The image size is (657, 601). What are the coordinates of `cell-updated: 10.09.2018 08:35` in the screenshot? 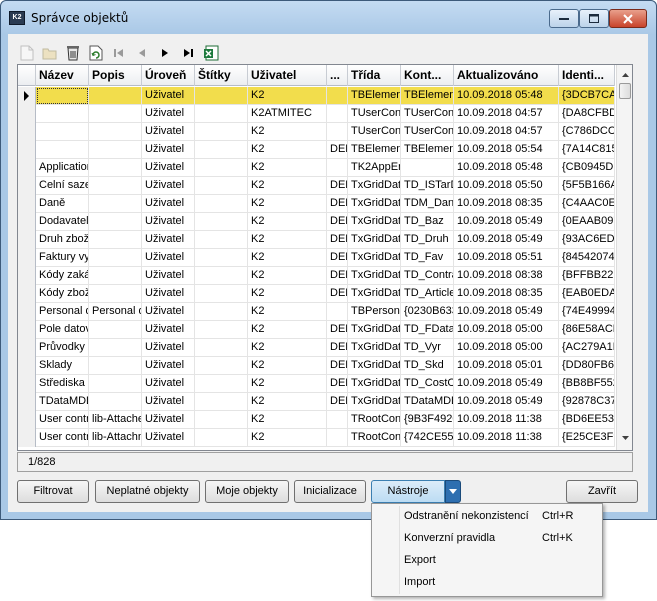 It's located at (506, 294).